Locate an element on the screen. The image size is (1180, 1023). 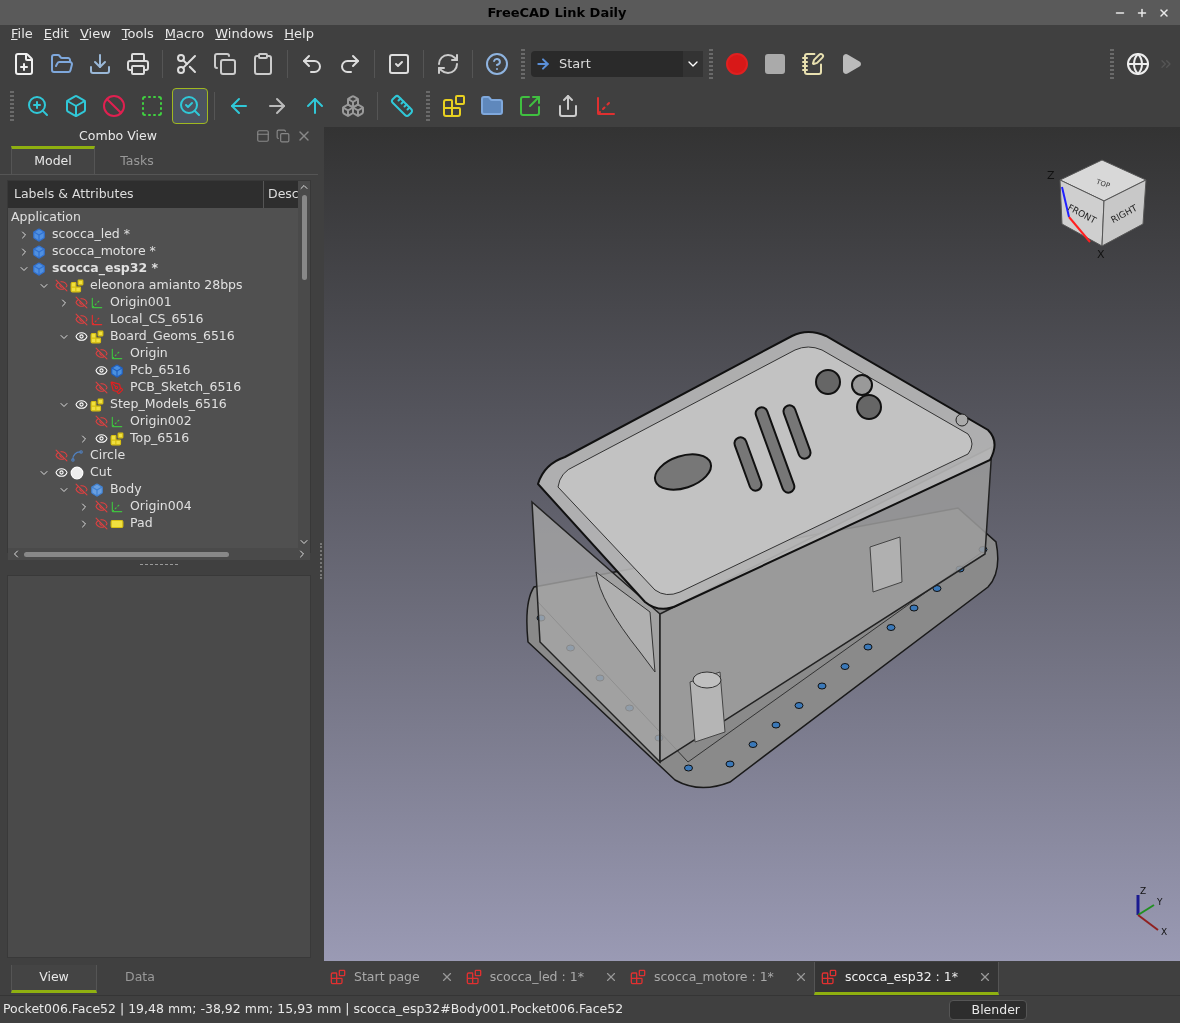
document-tab: scocca_motore : 1* is located at coordinates (718, 978).